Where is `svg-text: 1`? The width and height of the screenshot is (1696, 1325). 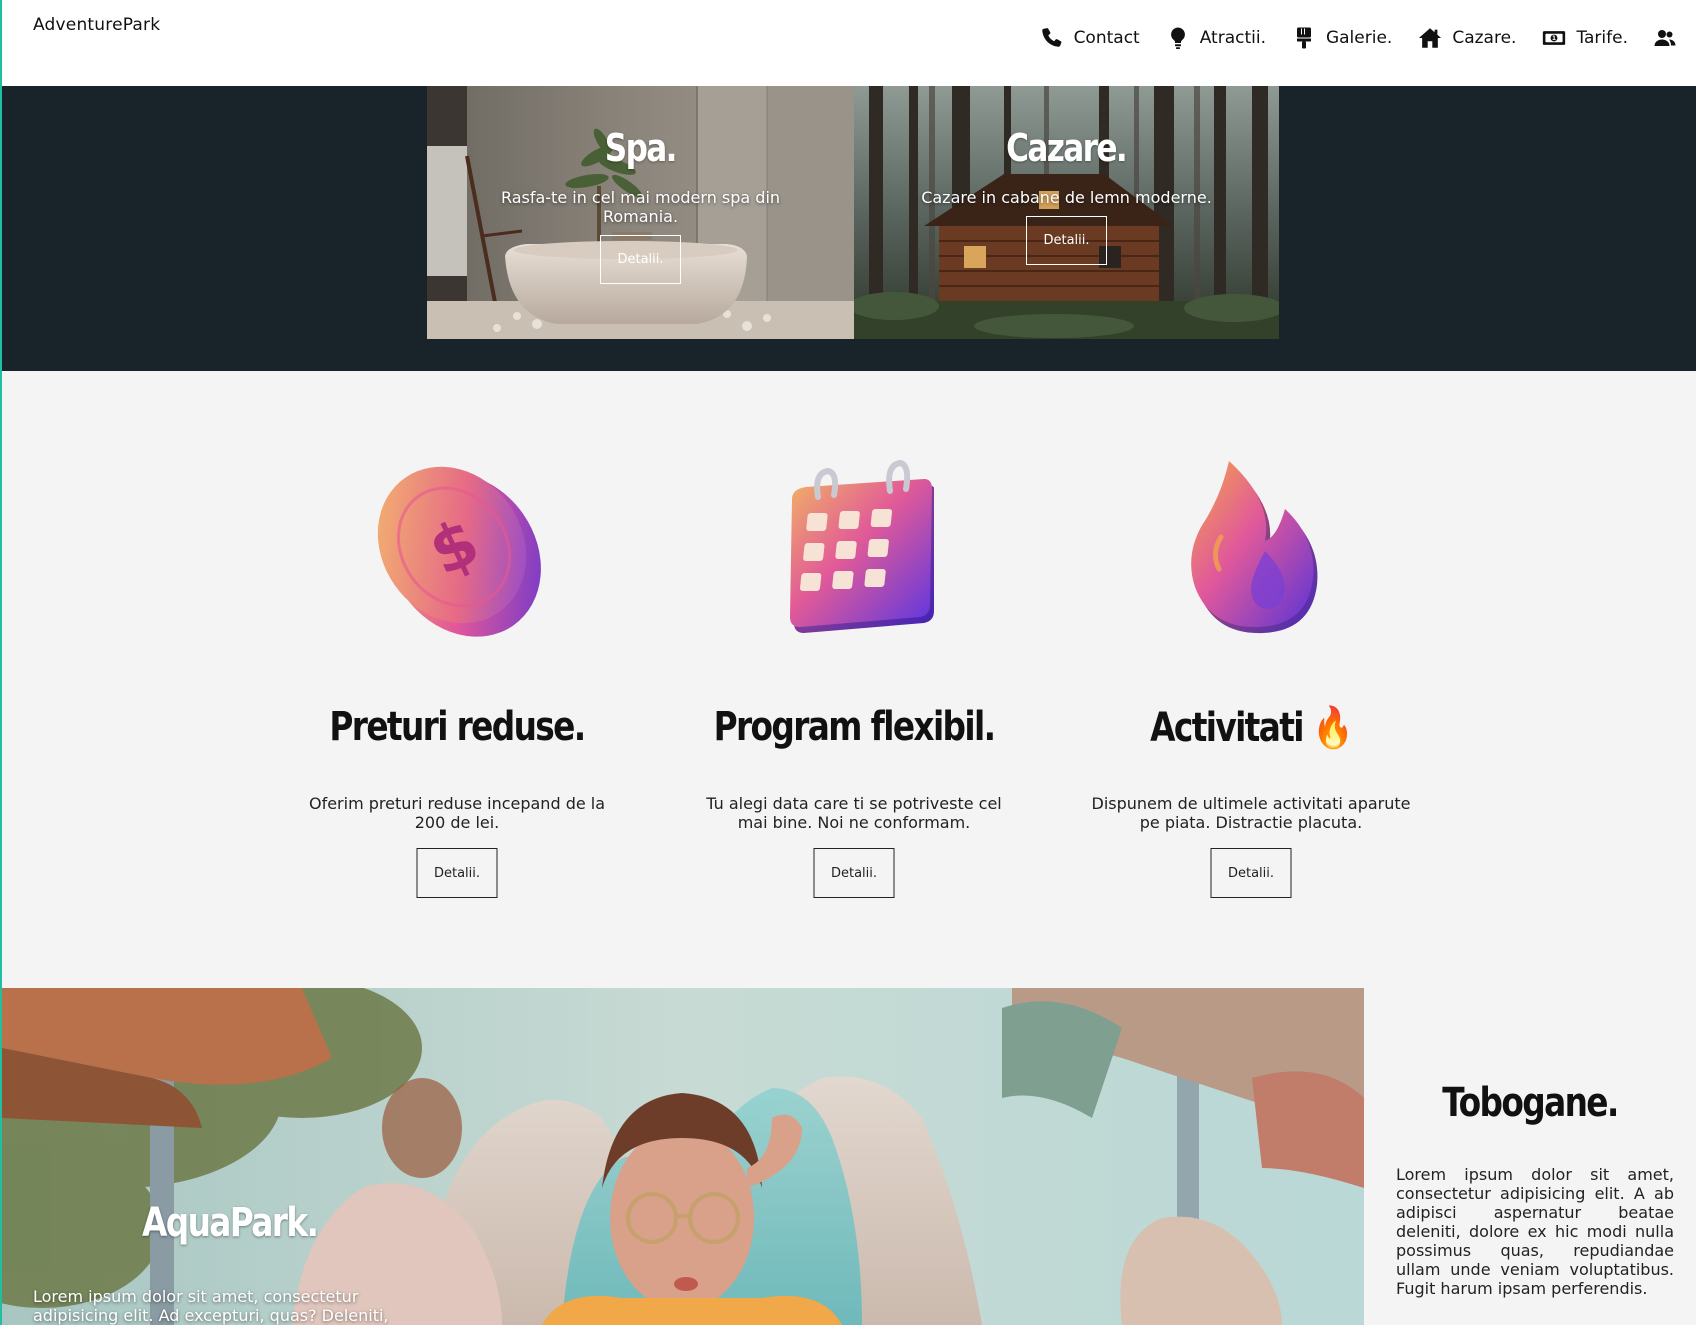 svg-text: 1 is located at coordinates (1554, 38).